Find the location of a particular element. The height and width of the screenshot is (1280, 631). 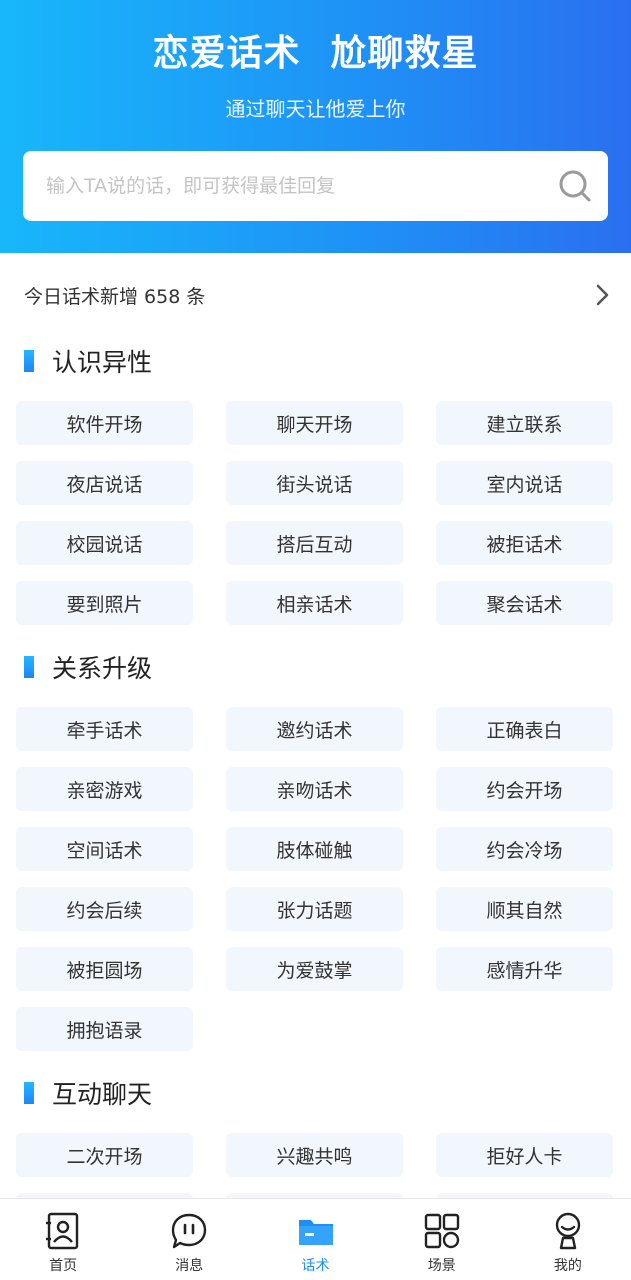

chip-item: 被拒话术 is located at coordinates (524, 543).